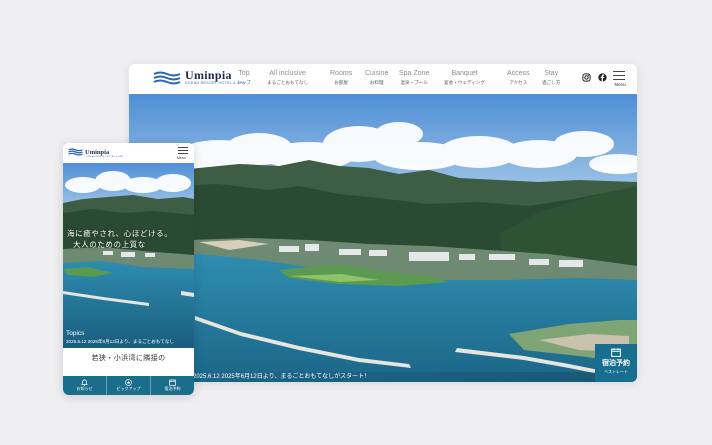 Image resolution: width=712 pixels, height=445 pixels. Describe the element at coordinates (287, 78) in the screenshot. I see `nav-item-all-inclusive: All inclusive まるごとおもてなし` at that location.